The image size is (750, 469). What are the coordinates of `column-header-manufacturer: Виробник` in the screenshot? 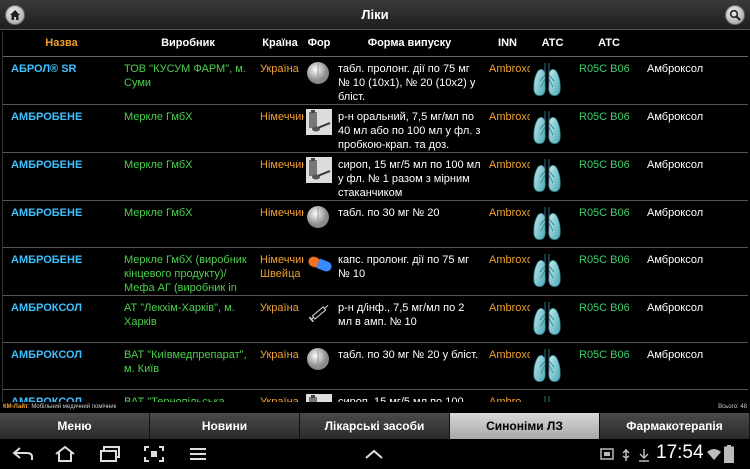 It's located at (188, 44).